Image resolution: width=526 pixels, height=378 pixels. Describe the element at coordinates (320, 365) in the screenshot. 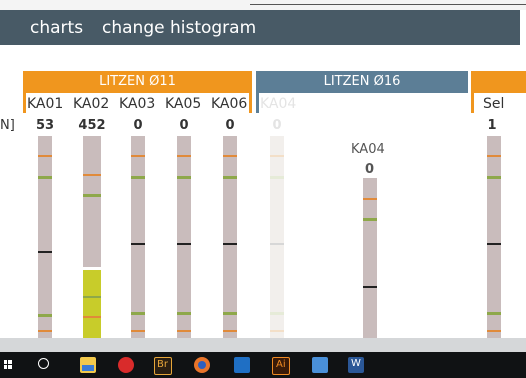

I see `photos-icon` at that location.